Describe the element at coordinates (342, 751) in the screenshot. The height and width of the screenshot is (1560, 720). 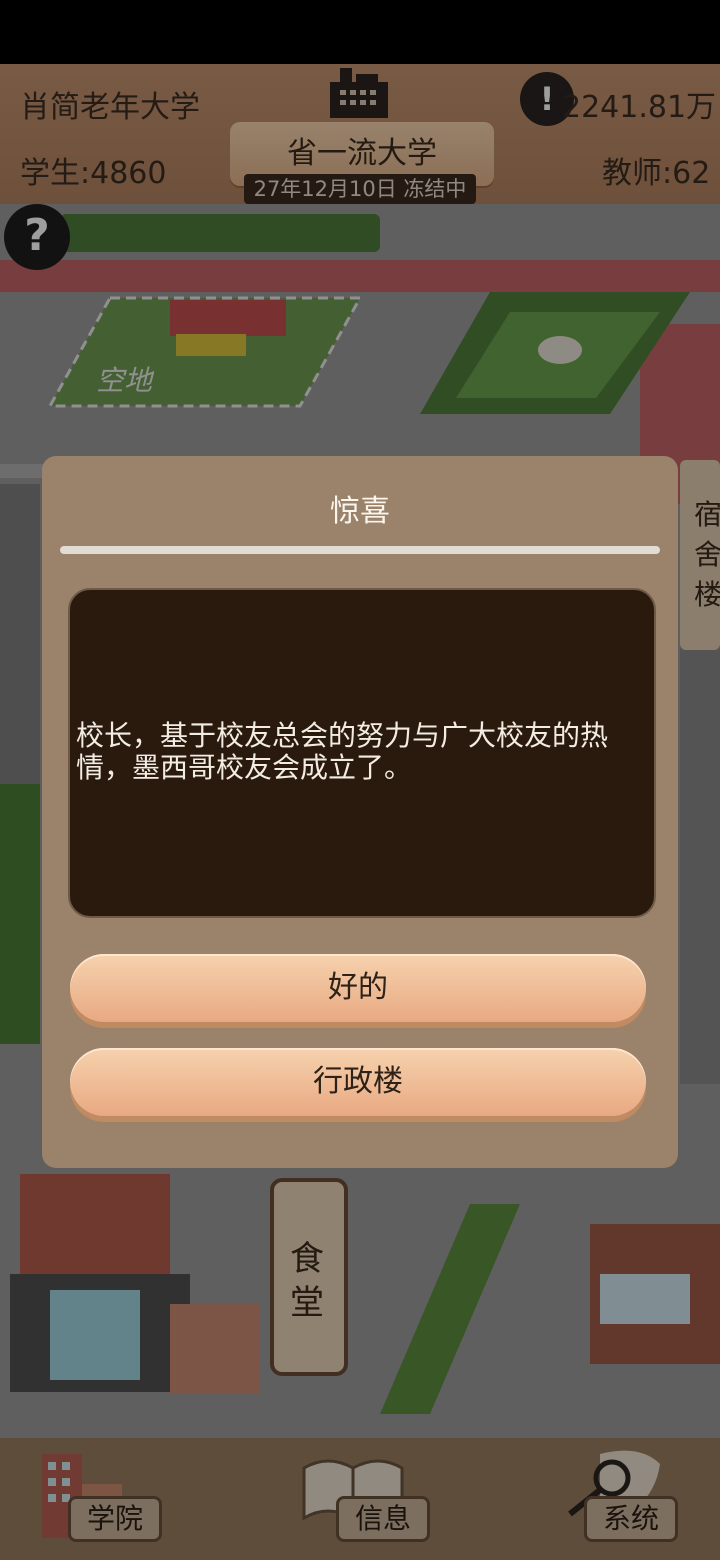
I see `dialog-message: 校长，基于校友总会的努力与广大校友的热情，墨西哥校友会成立了。` at that location.